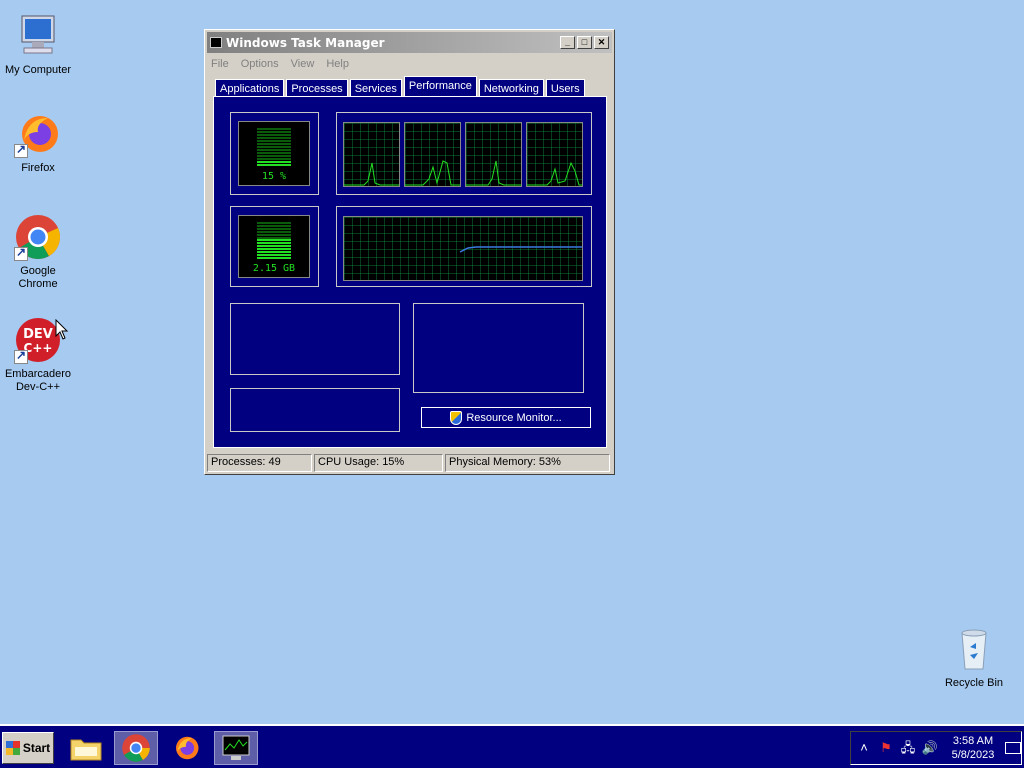 This screenshot has width=1024, height=768. I want to click on menu-bar: File Options View Help, so click(409, 64).